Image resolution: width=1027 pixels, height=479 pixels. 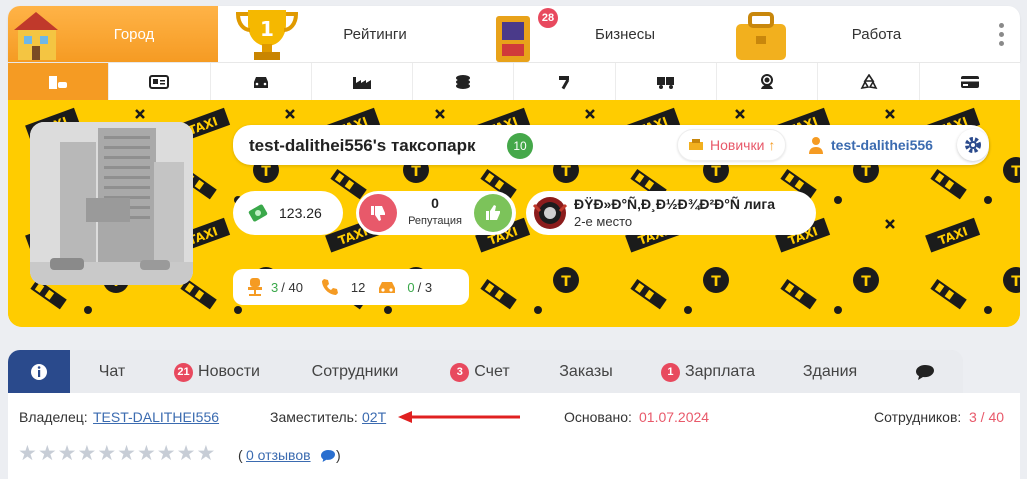 I want to click on tab-info, so click(x=39, y=372).